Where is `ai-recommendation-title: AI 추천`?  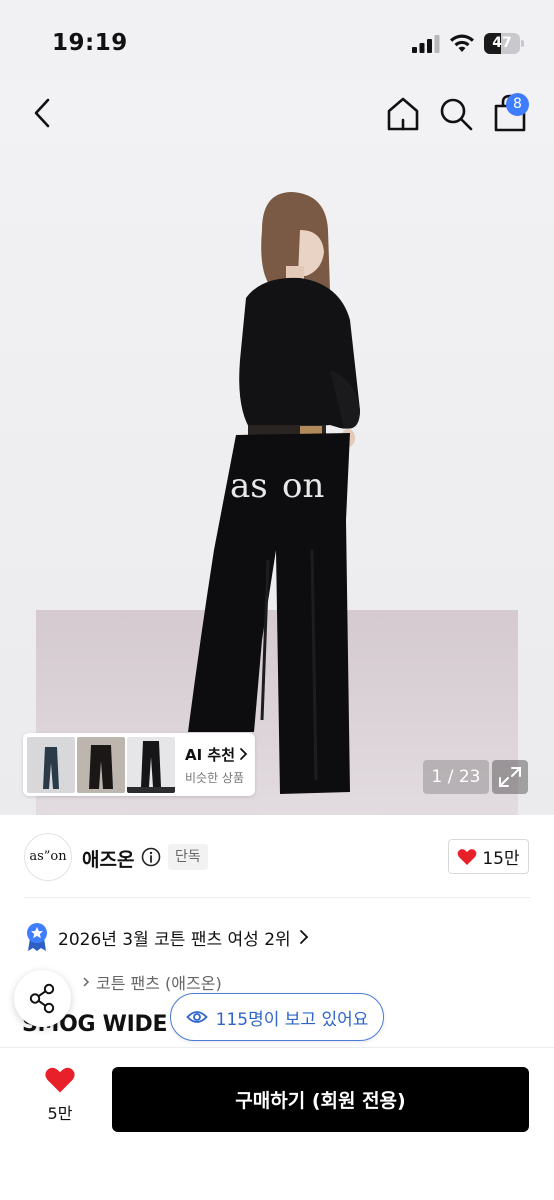 ai-recommendation-title: AI 추천 is located at coordinates (217, 754).